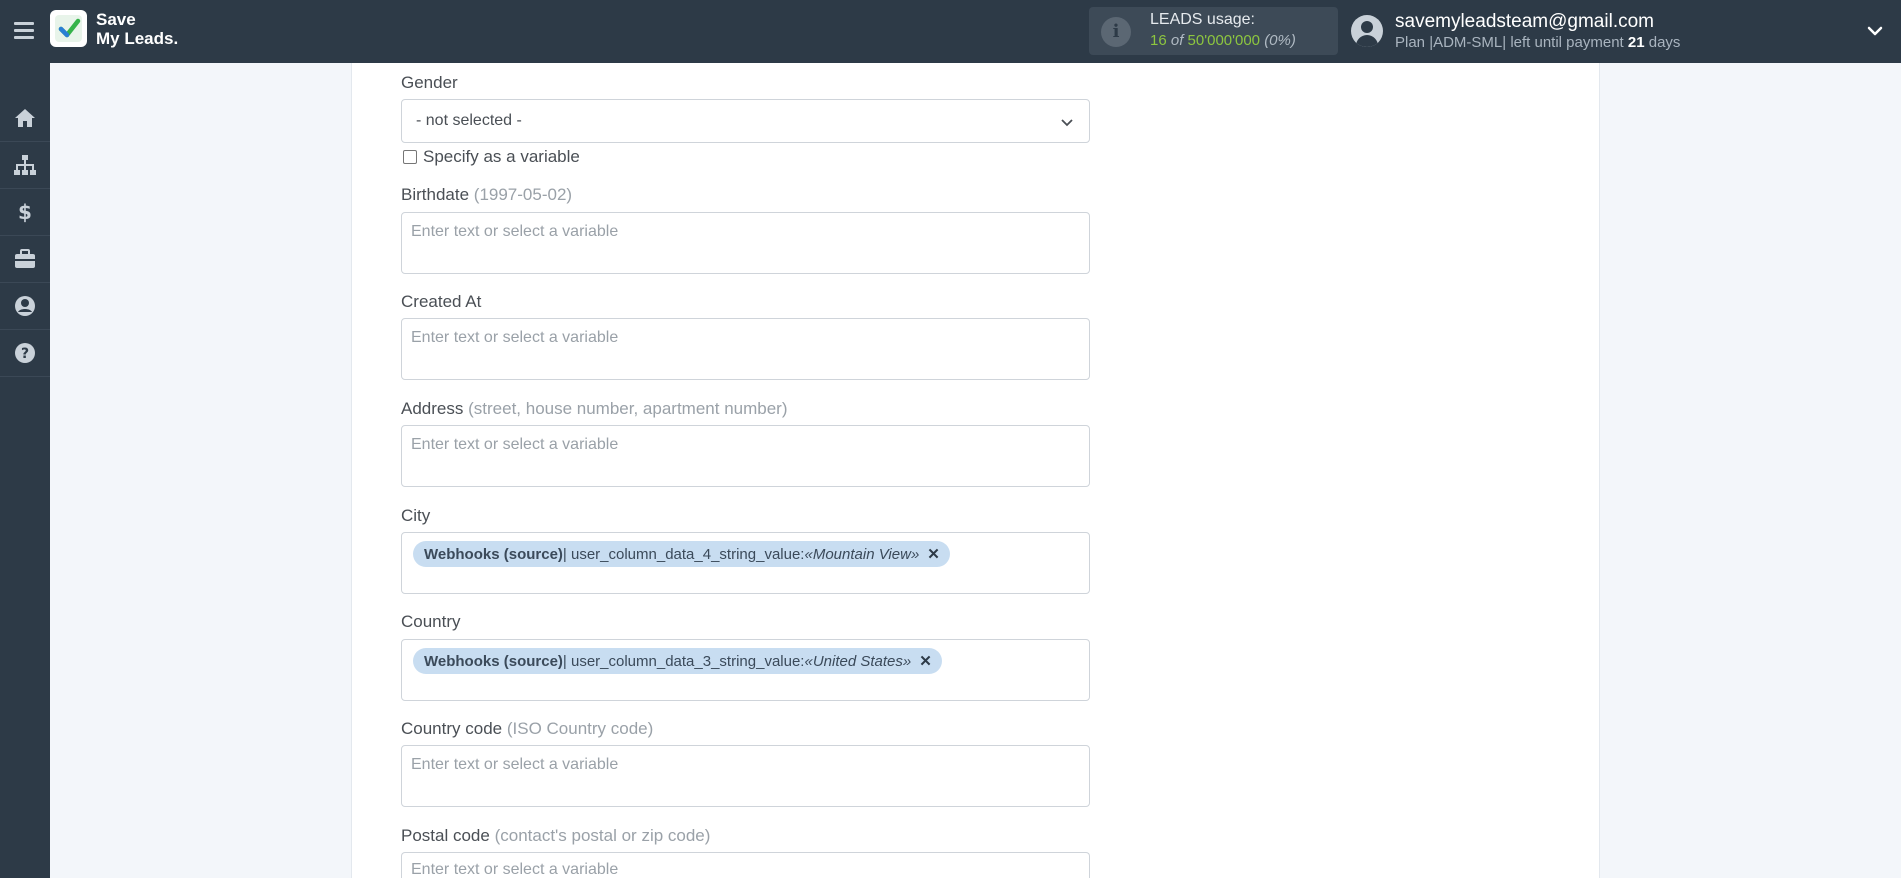 The width and height of the screenshot is (1901, 878). I want to click on address-placeholder: Enter text or select a variable, so click(515, 444).